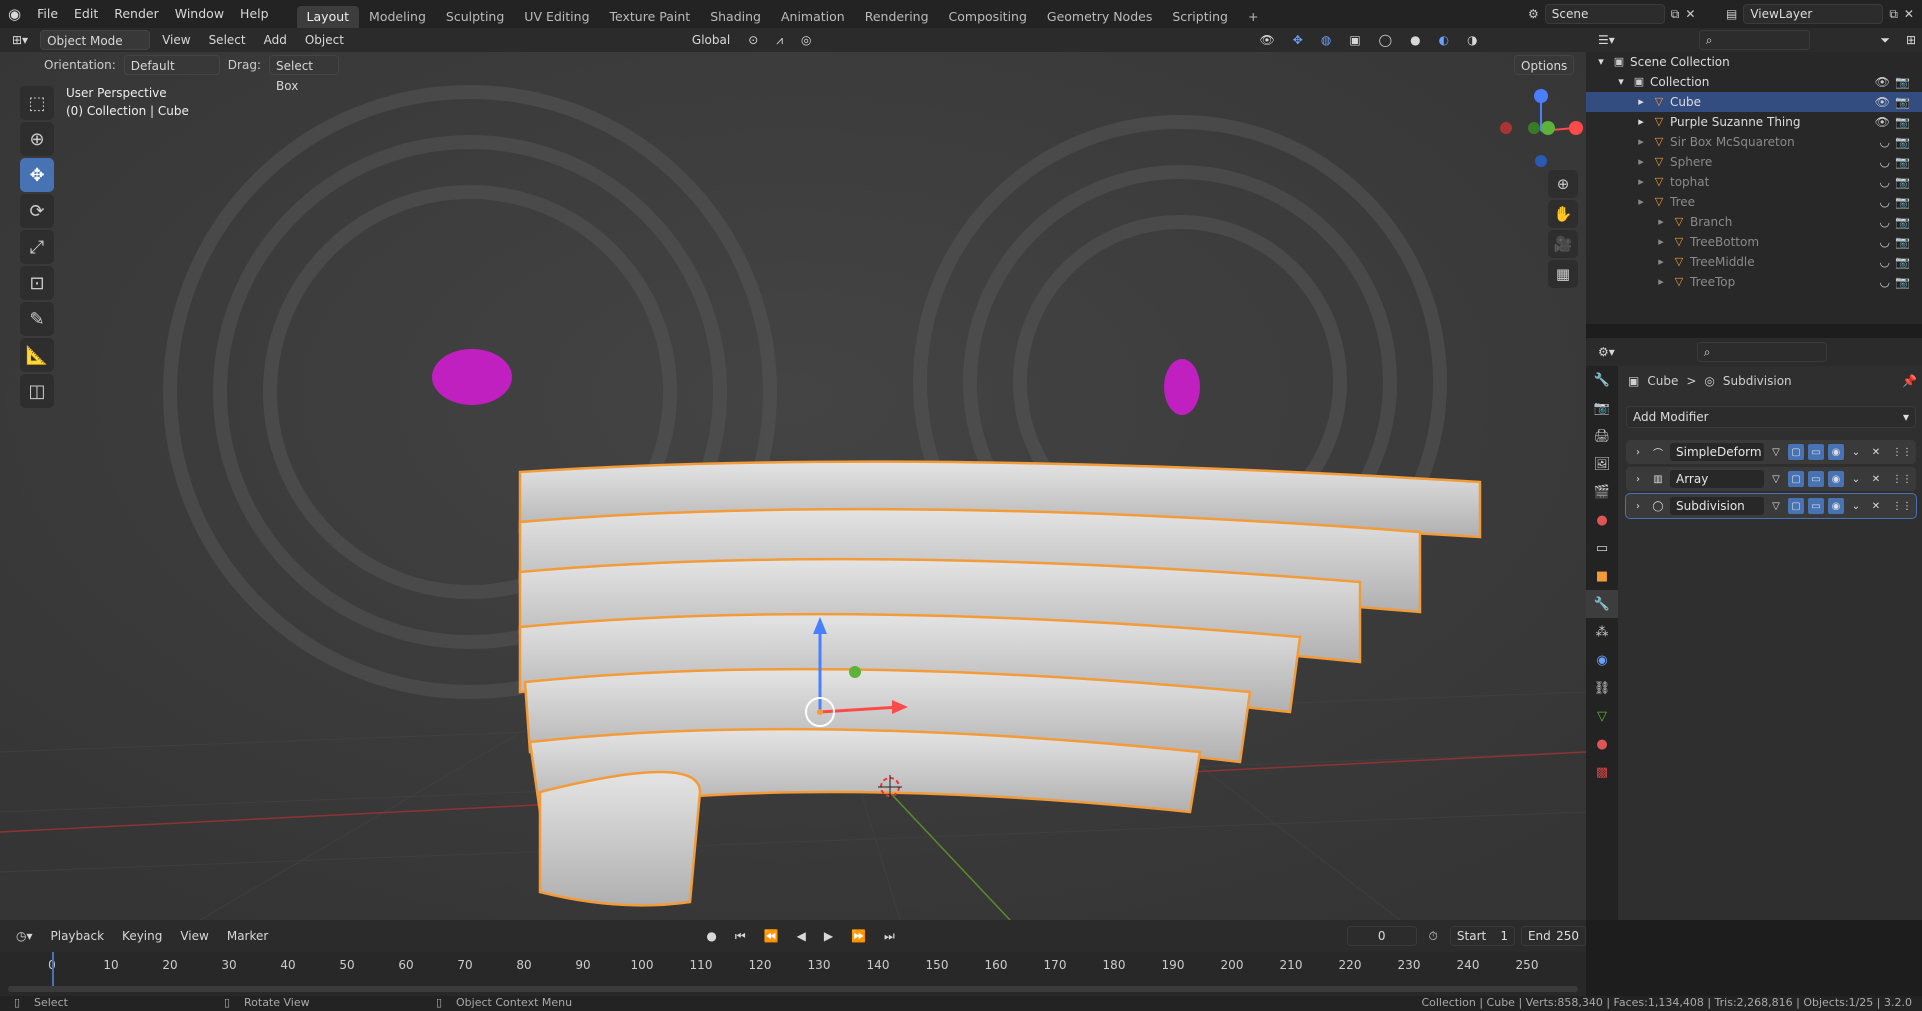 This screenshot has width=1922, height=1011. What do you see at coordinates (1717, 506) in the screenshot?
I see `modifier-name-field: Subdivision` at bounding box center [1717, 506].